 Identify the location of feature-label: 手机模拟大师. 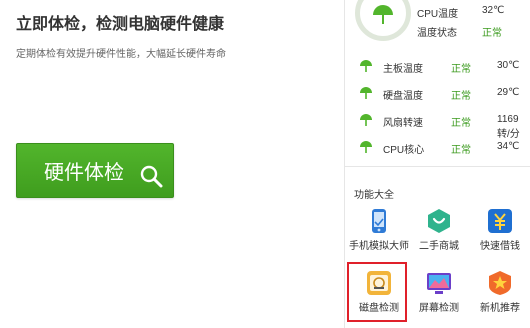
(379, 246).